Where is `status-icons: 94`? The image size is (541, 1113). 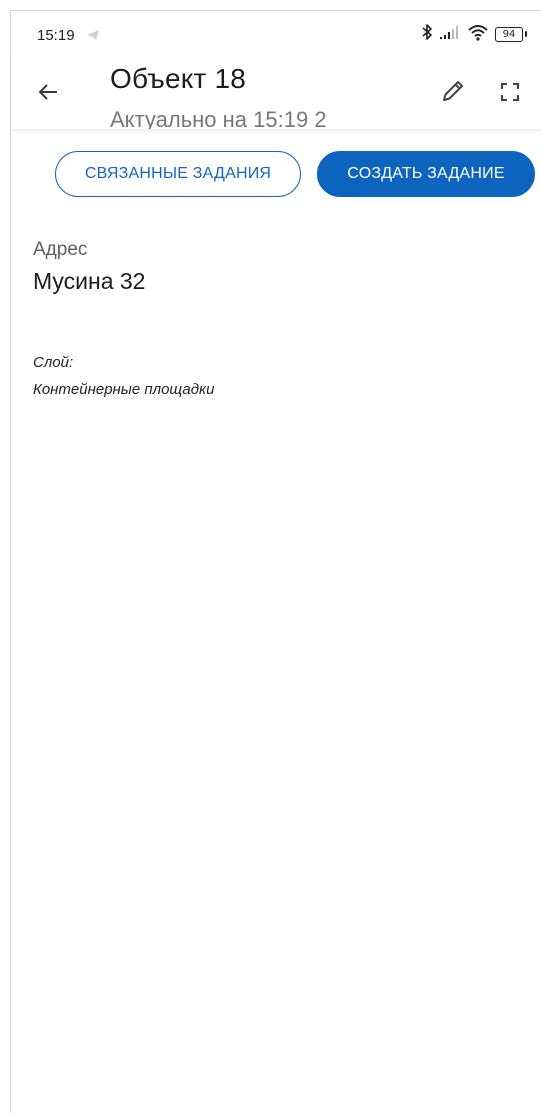
status-icons: 94 is located at coordinates (474, 34).